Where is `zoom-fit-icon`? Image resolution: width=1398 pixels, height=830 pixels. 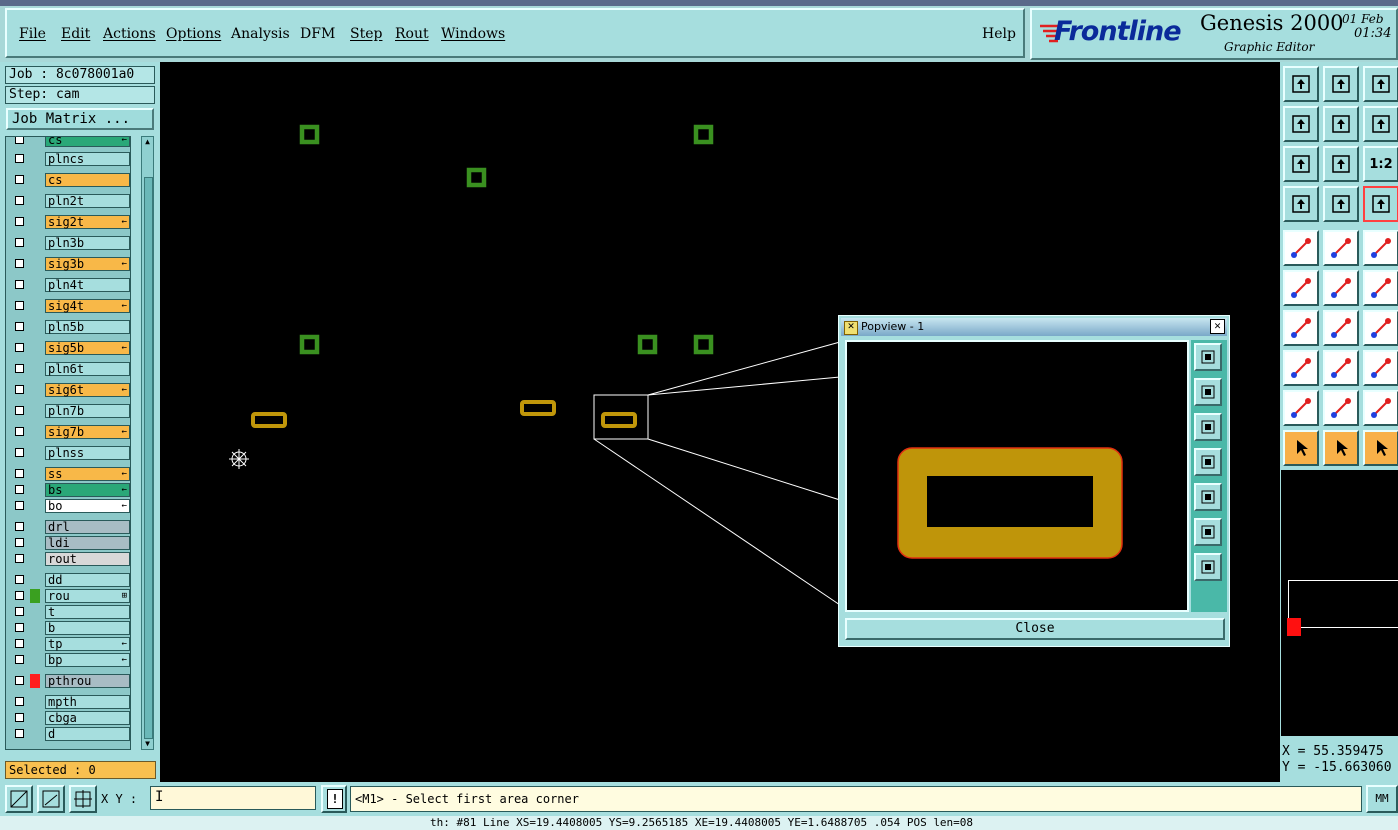 zoom-fit-icon is located at coordinates (1301, 164).